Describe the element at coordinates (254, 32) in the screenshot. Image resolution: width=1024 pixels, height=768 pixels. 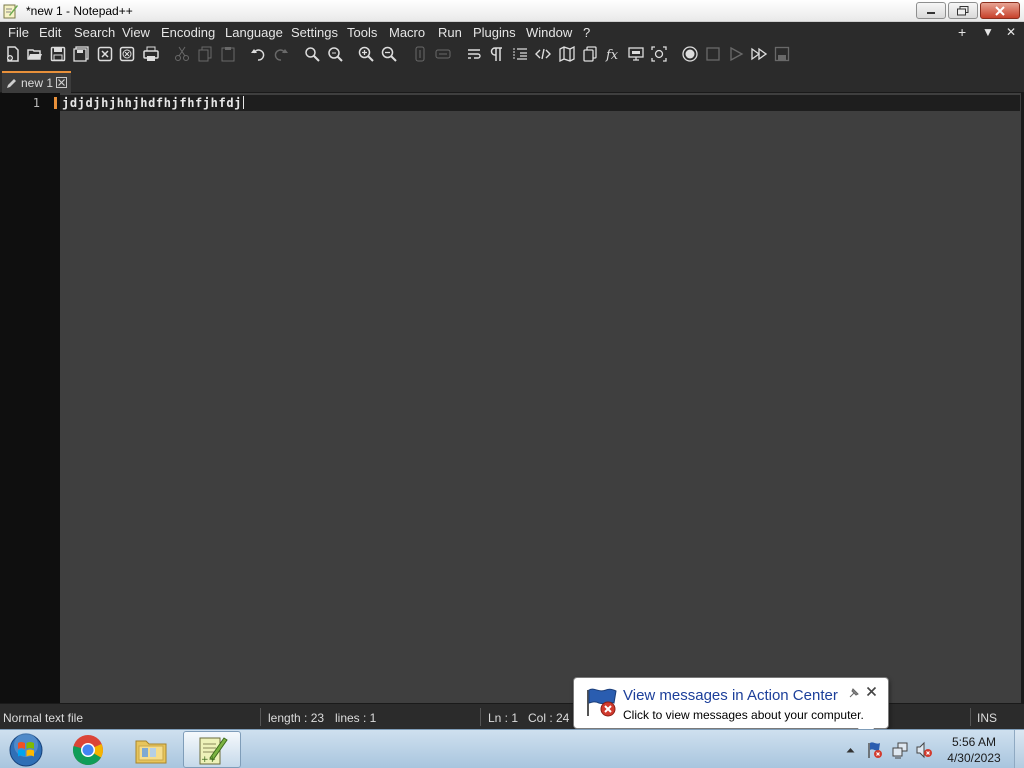
I see `menu-language: Language` at that location.